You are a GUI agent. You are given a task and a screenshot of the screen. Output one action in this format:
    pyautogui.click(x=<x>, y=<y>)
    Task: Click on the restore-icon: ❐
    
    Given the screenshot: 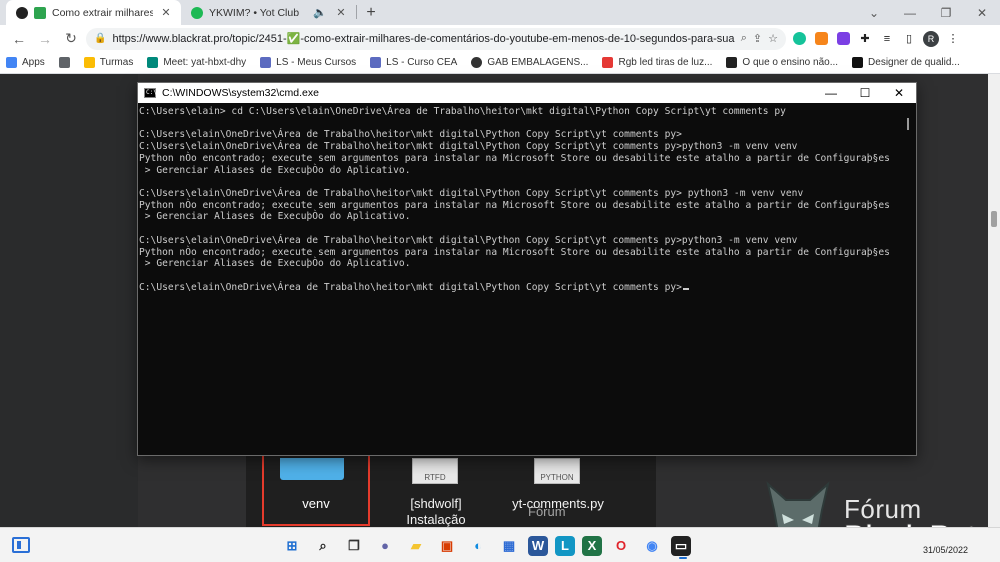 What is the action you would take?
    pyautogui.click(x=946, y=12)
    